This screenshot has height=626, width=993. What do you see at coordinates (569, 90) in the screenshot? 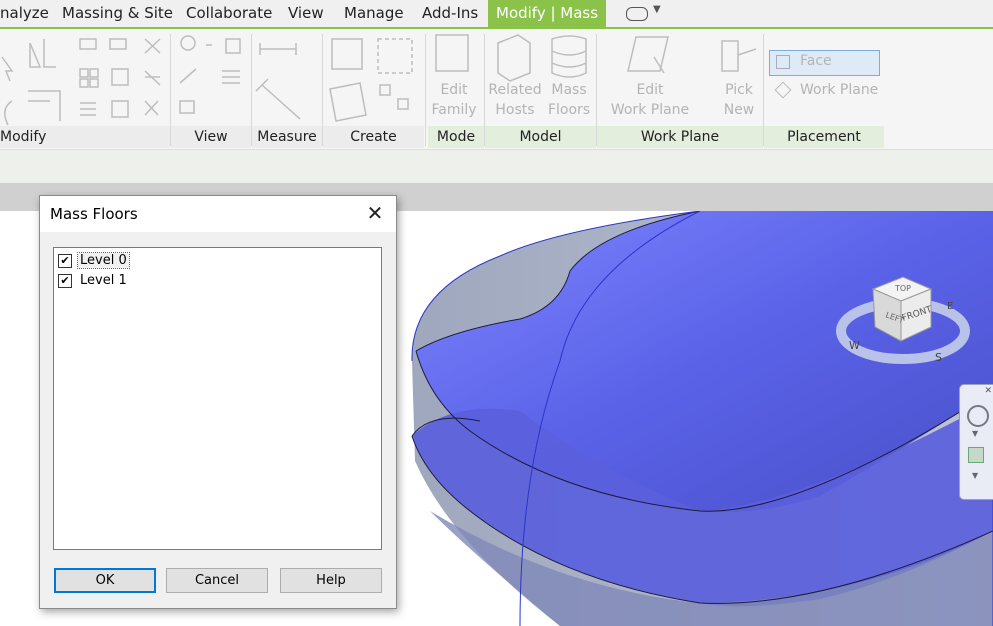
I see `mass-floors-label-1: Mass` at bounding box center [569, 90].